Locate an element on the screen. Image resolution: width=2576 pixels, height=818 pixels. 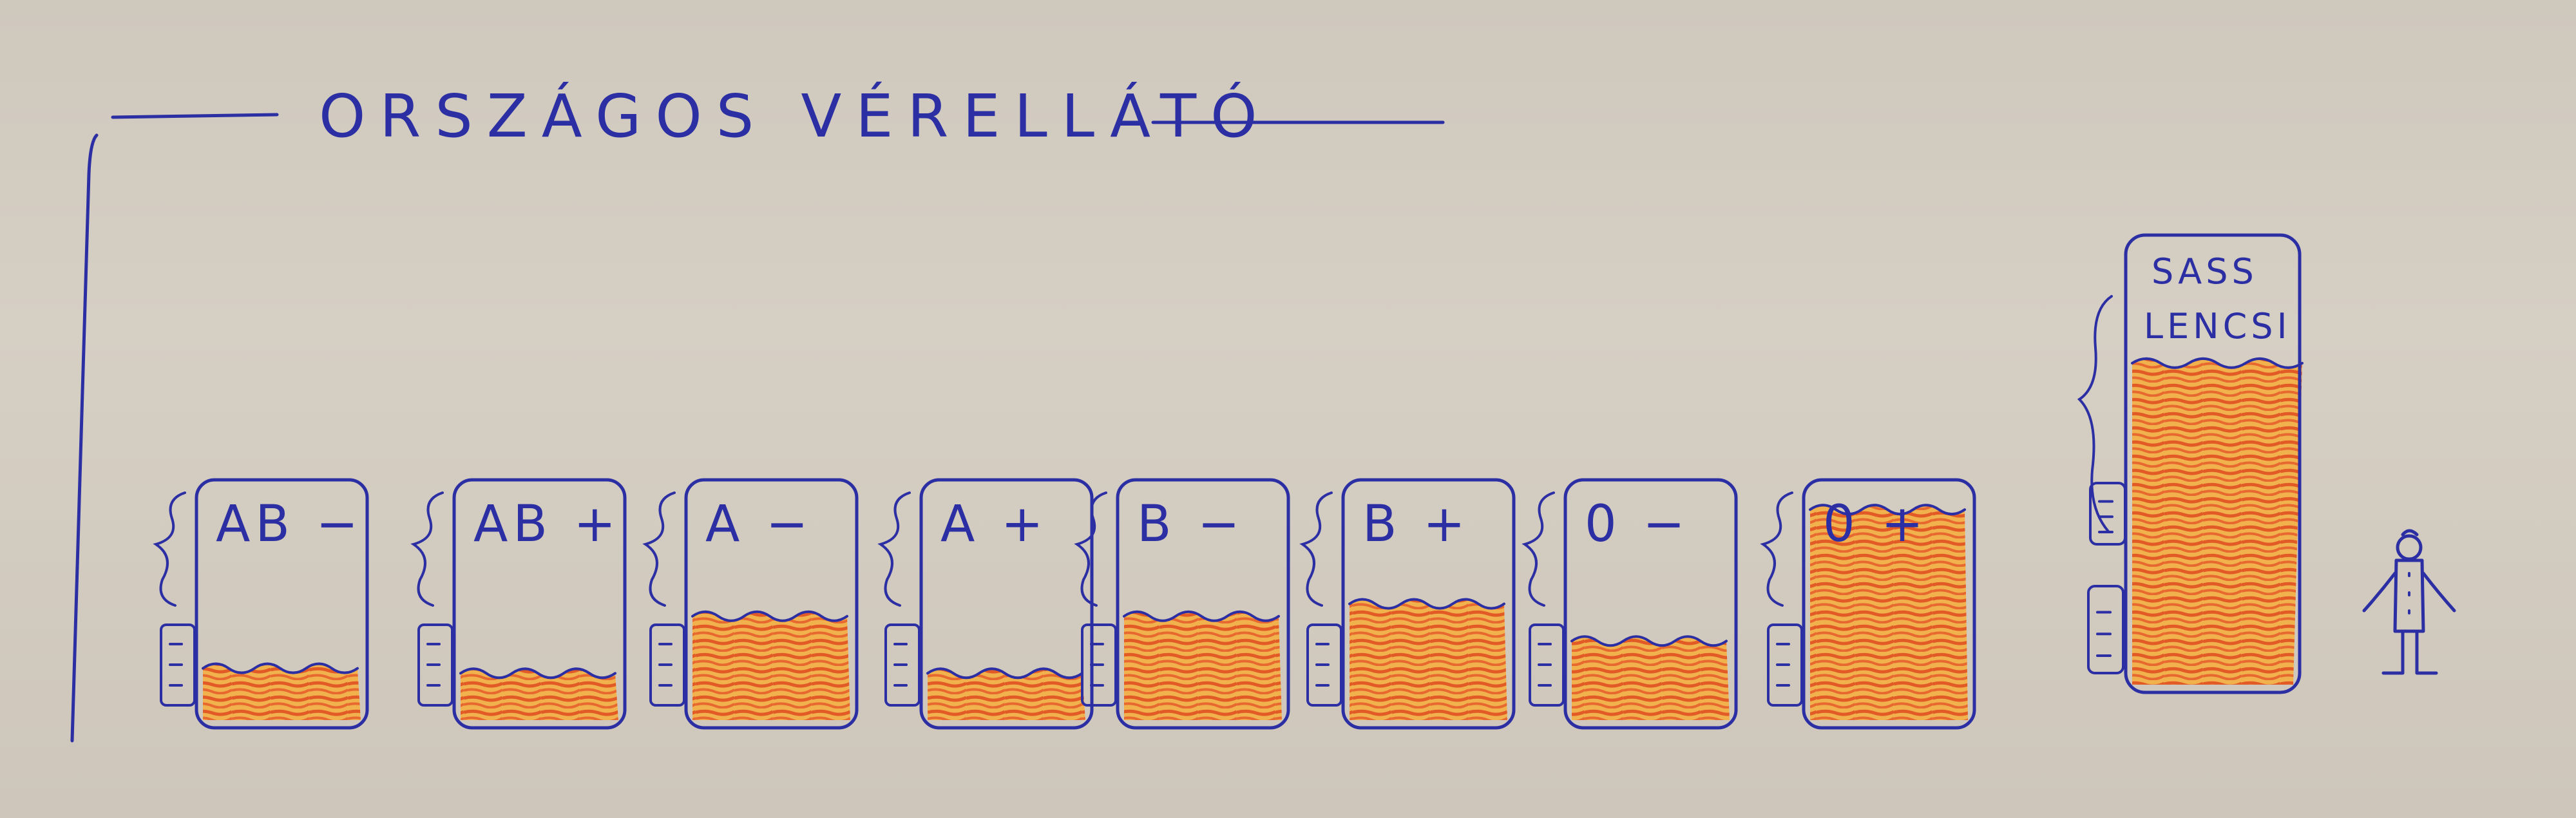
bag-label: AB + is located at coordinates (547, 524).